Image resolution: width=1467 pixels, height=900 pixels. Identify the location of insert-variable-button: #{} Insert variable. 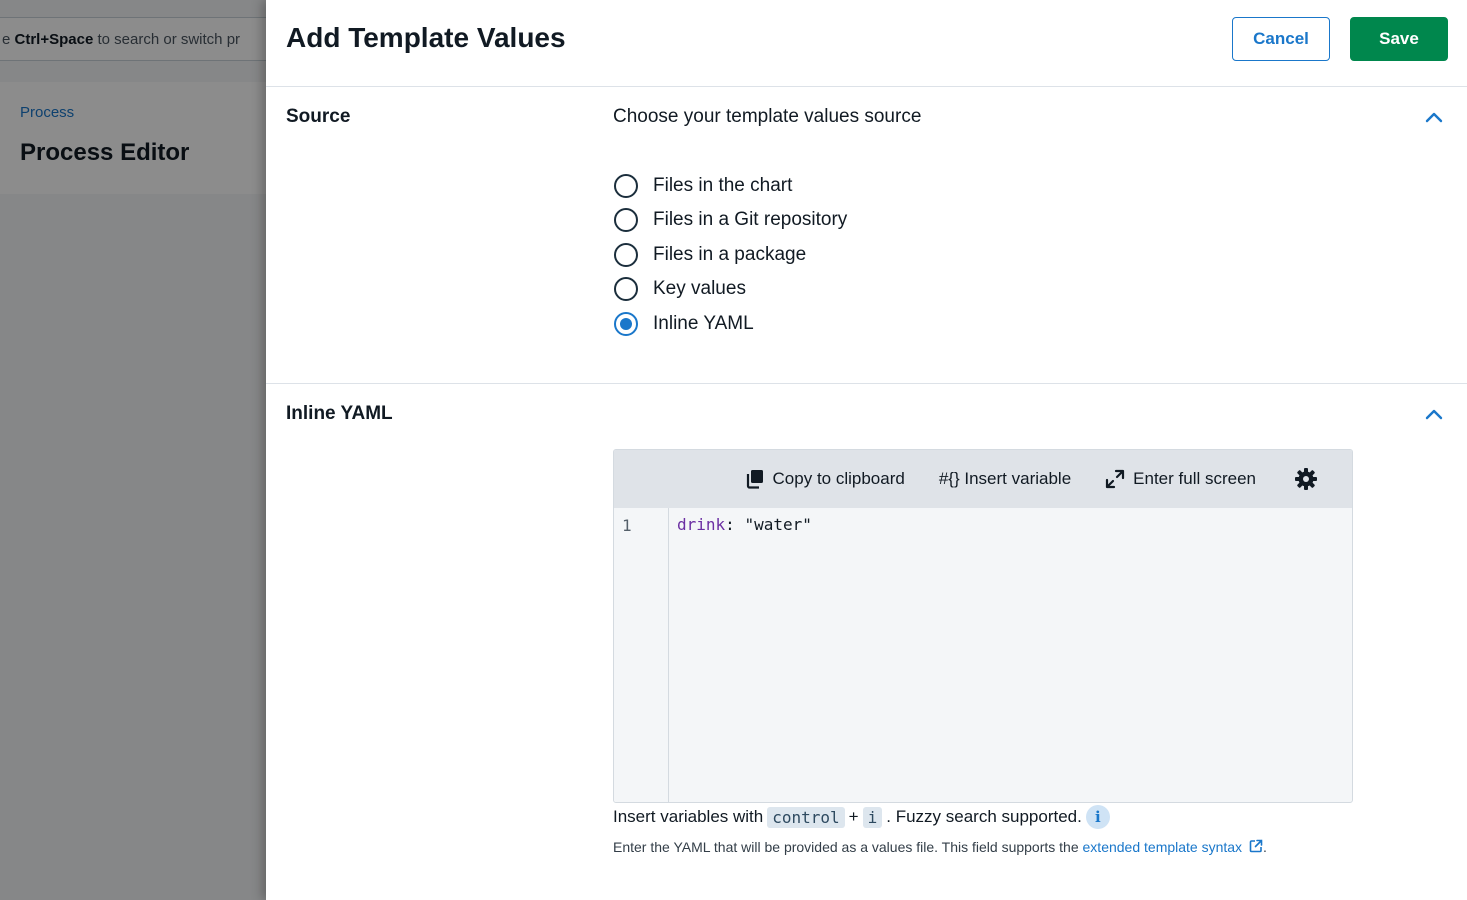
(1005, 479).